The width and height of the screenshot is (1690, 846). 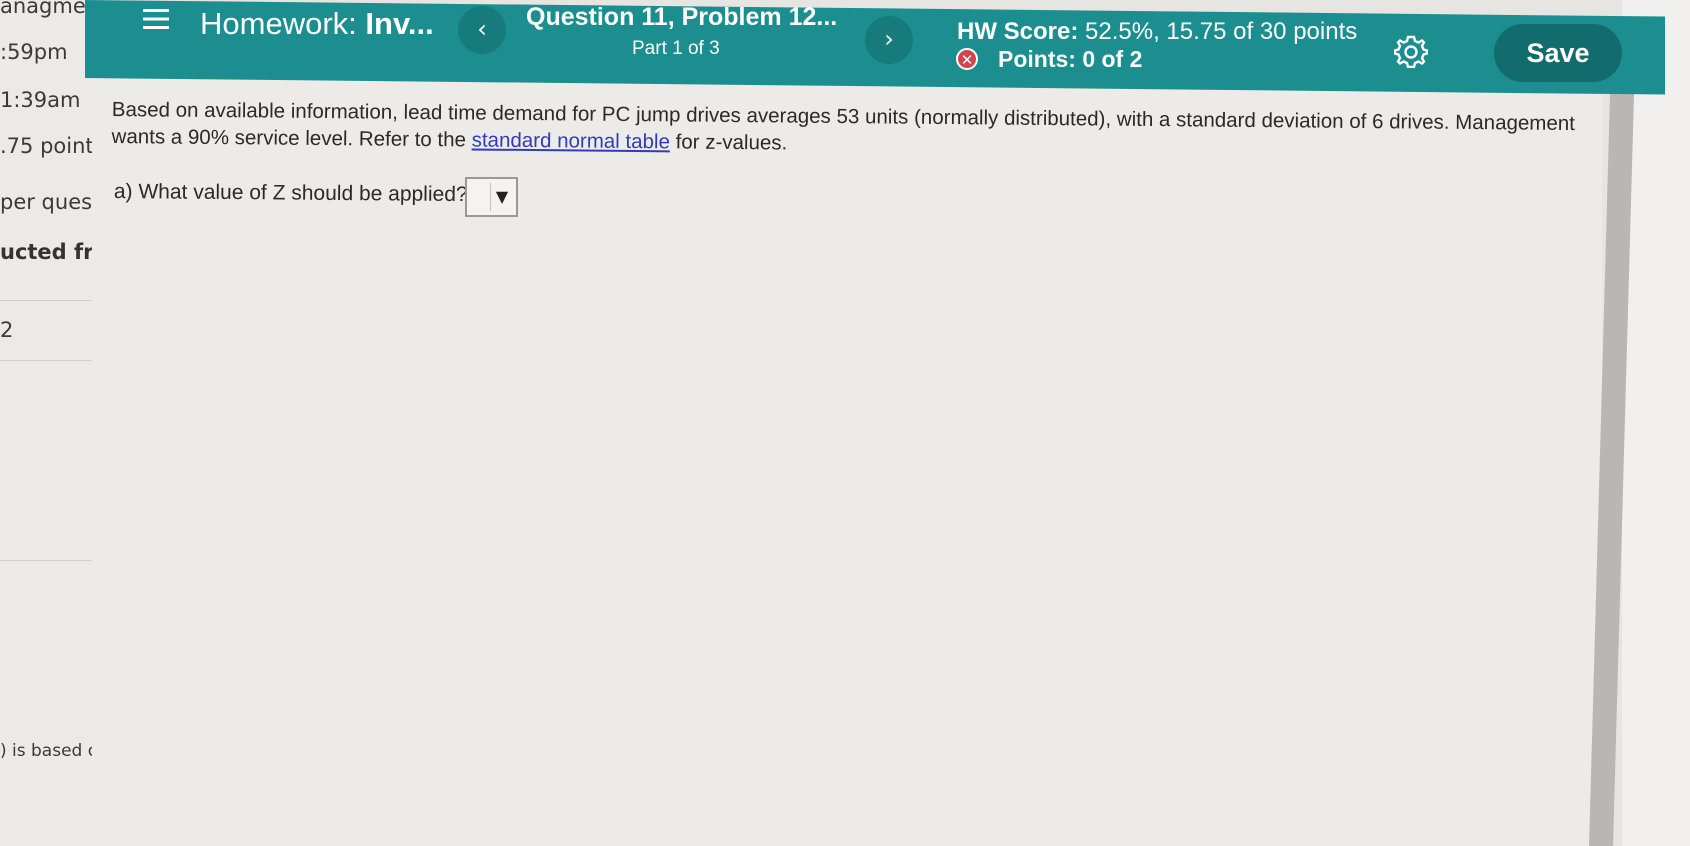 I want to click on chevron-right-icon: ›, so click(x=889, y=39).